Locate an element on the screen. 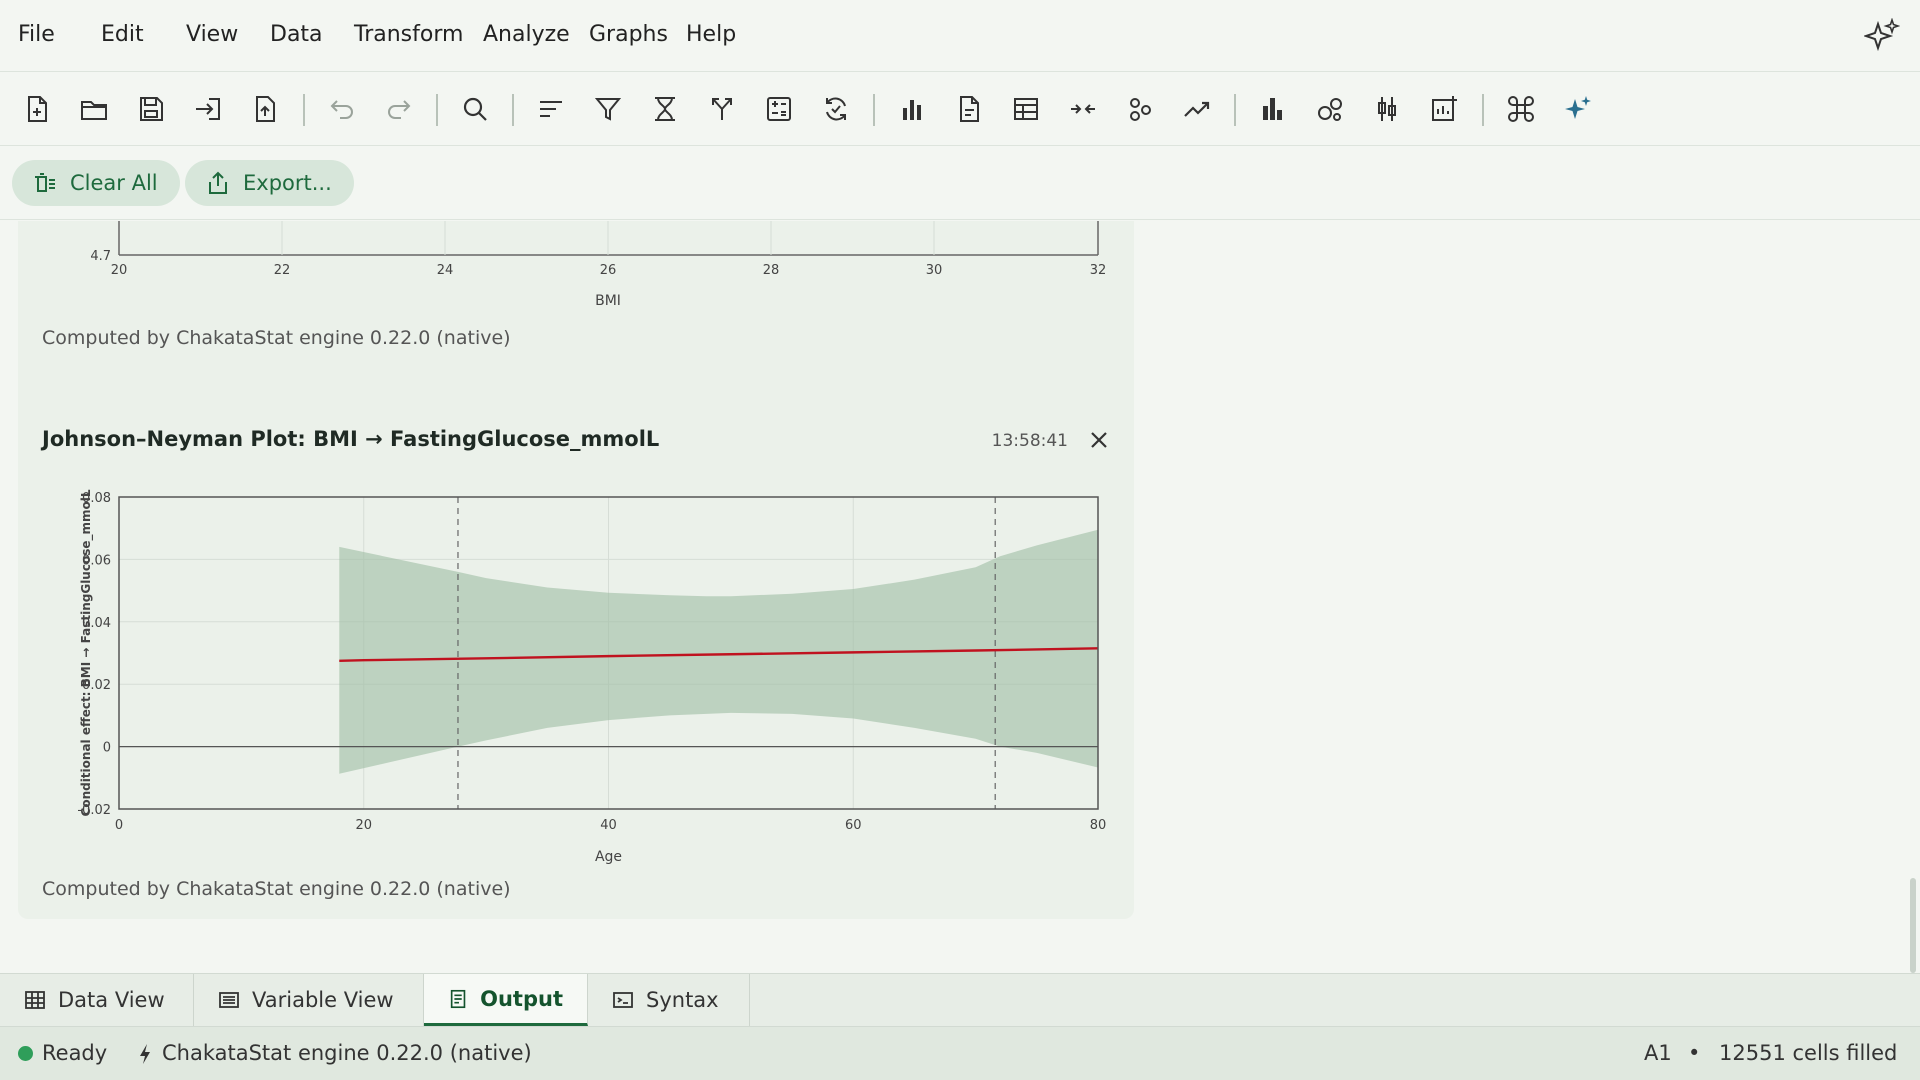 The image size is (1920, 1080). merge-icon is located at coordinates (1083, 109).